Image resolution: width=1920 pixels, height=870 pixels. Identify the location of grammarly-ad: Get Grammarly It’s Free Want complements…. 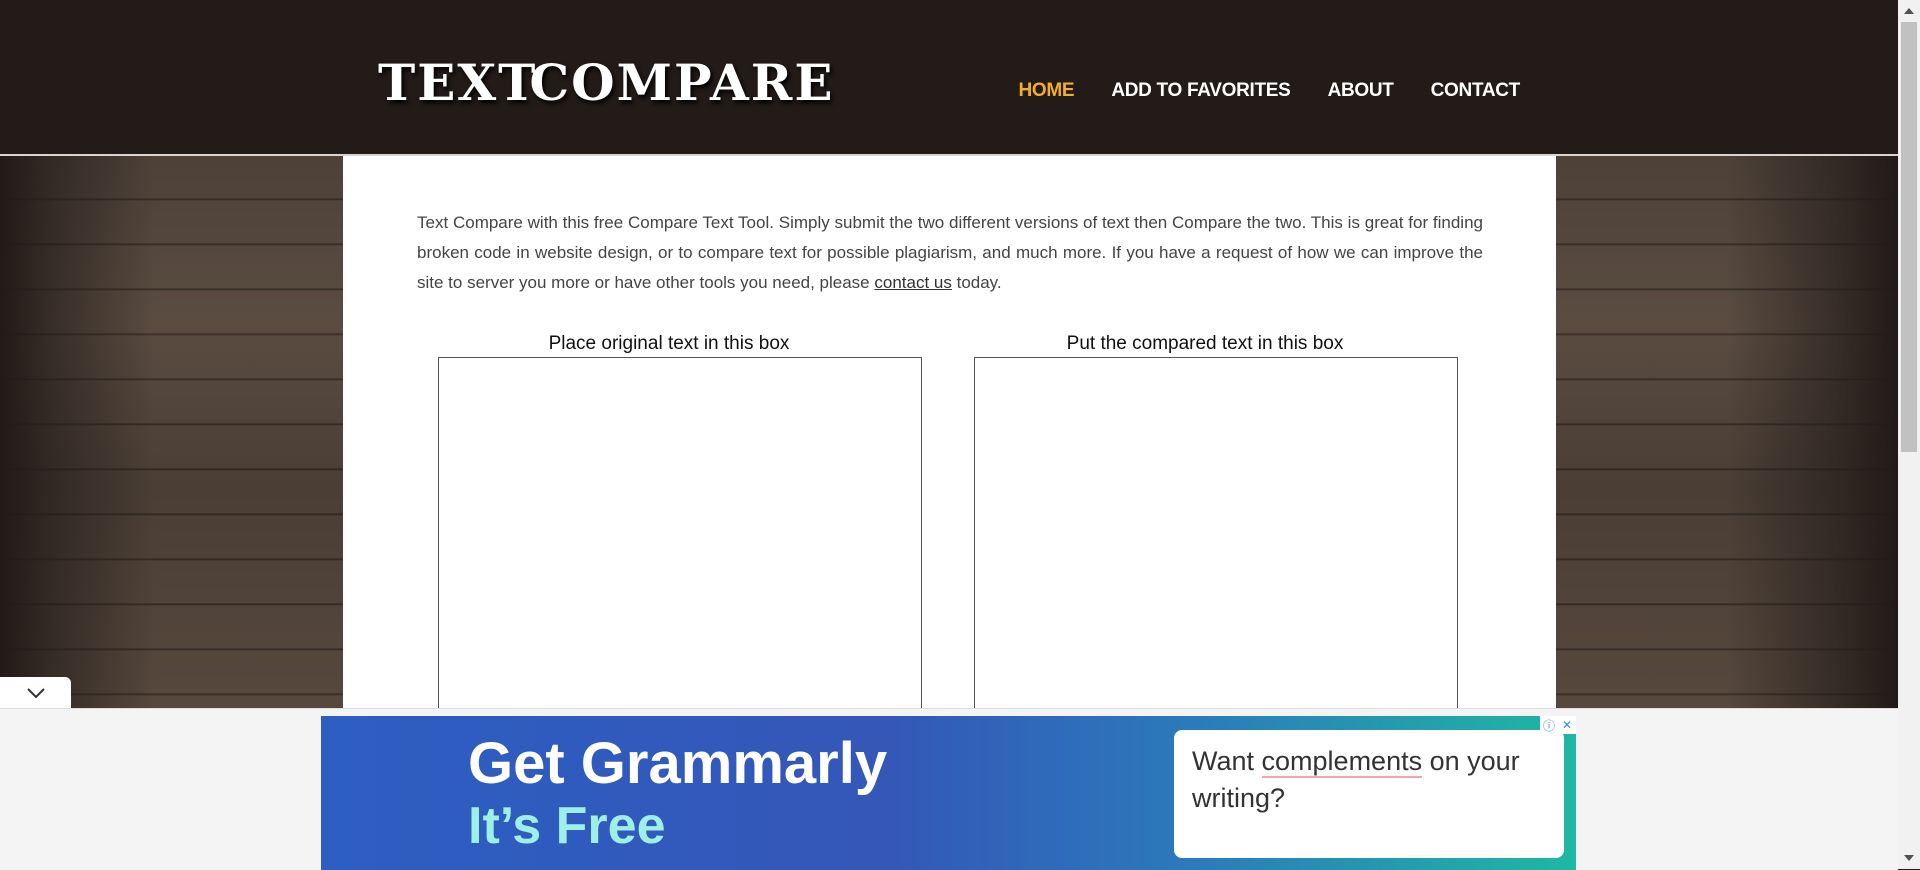
(948, 793).